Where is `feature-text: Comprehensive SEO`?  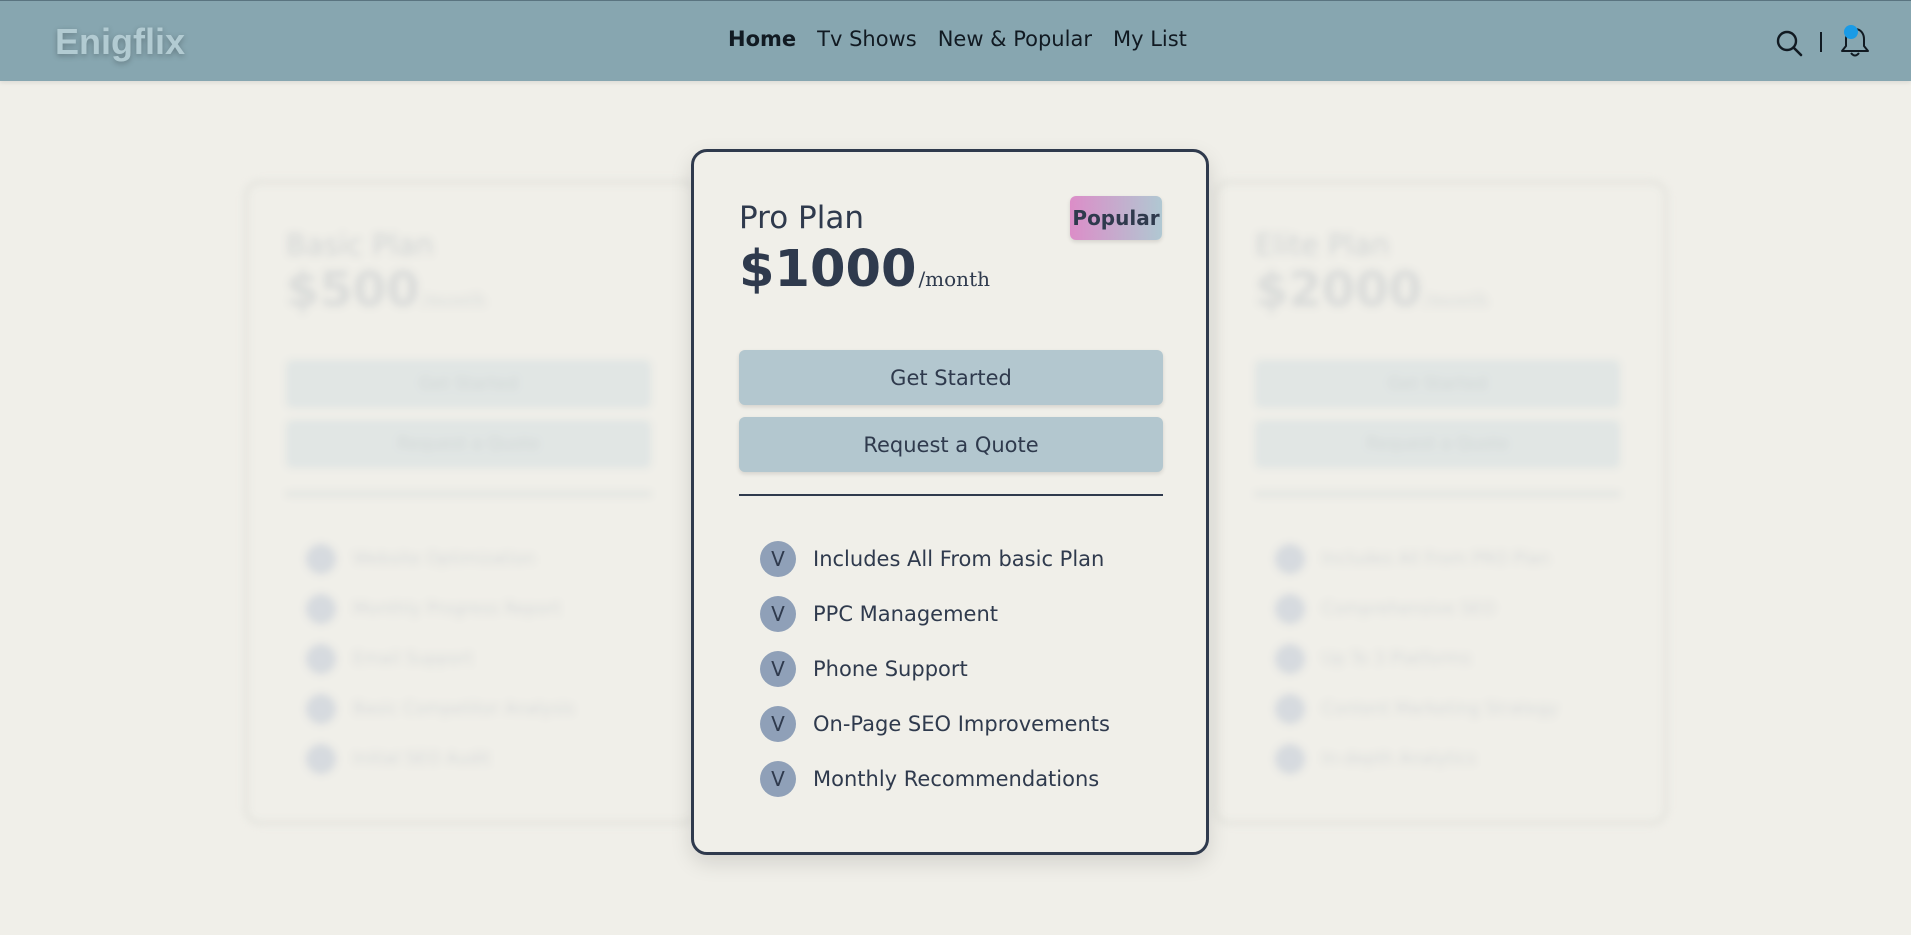 feature-text: Comprehensive SEO is located at coordinates (1409, 609).